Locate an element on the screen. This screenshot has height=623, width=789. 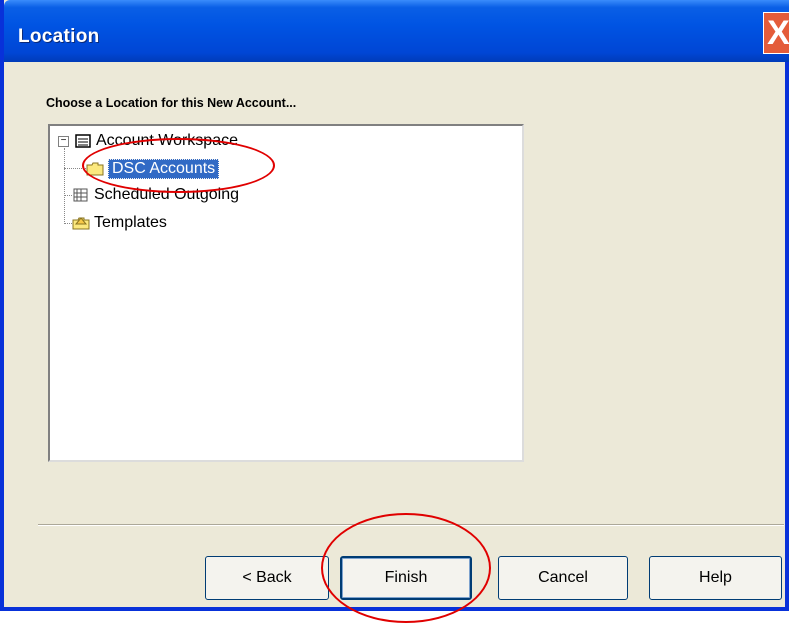
tree-item-dsc-accounts: DSC Accounts is located at coordinates (153, 169).